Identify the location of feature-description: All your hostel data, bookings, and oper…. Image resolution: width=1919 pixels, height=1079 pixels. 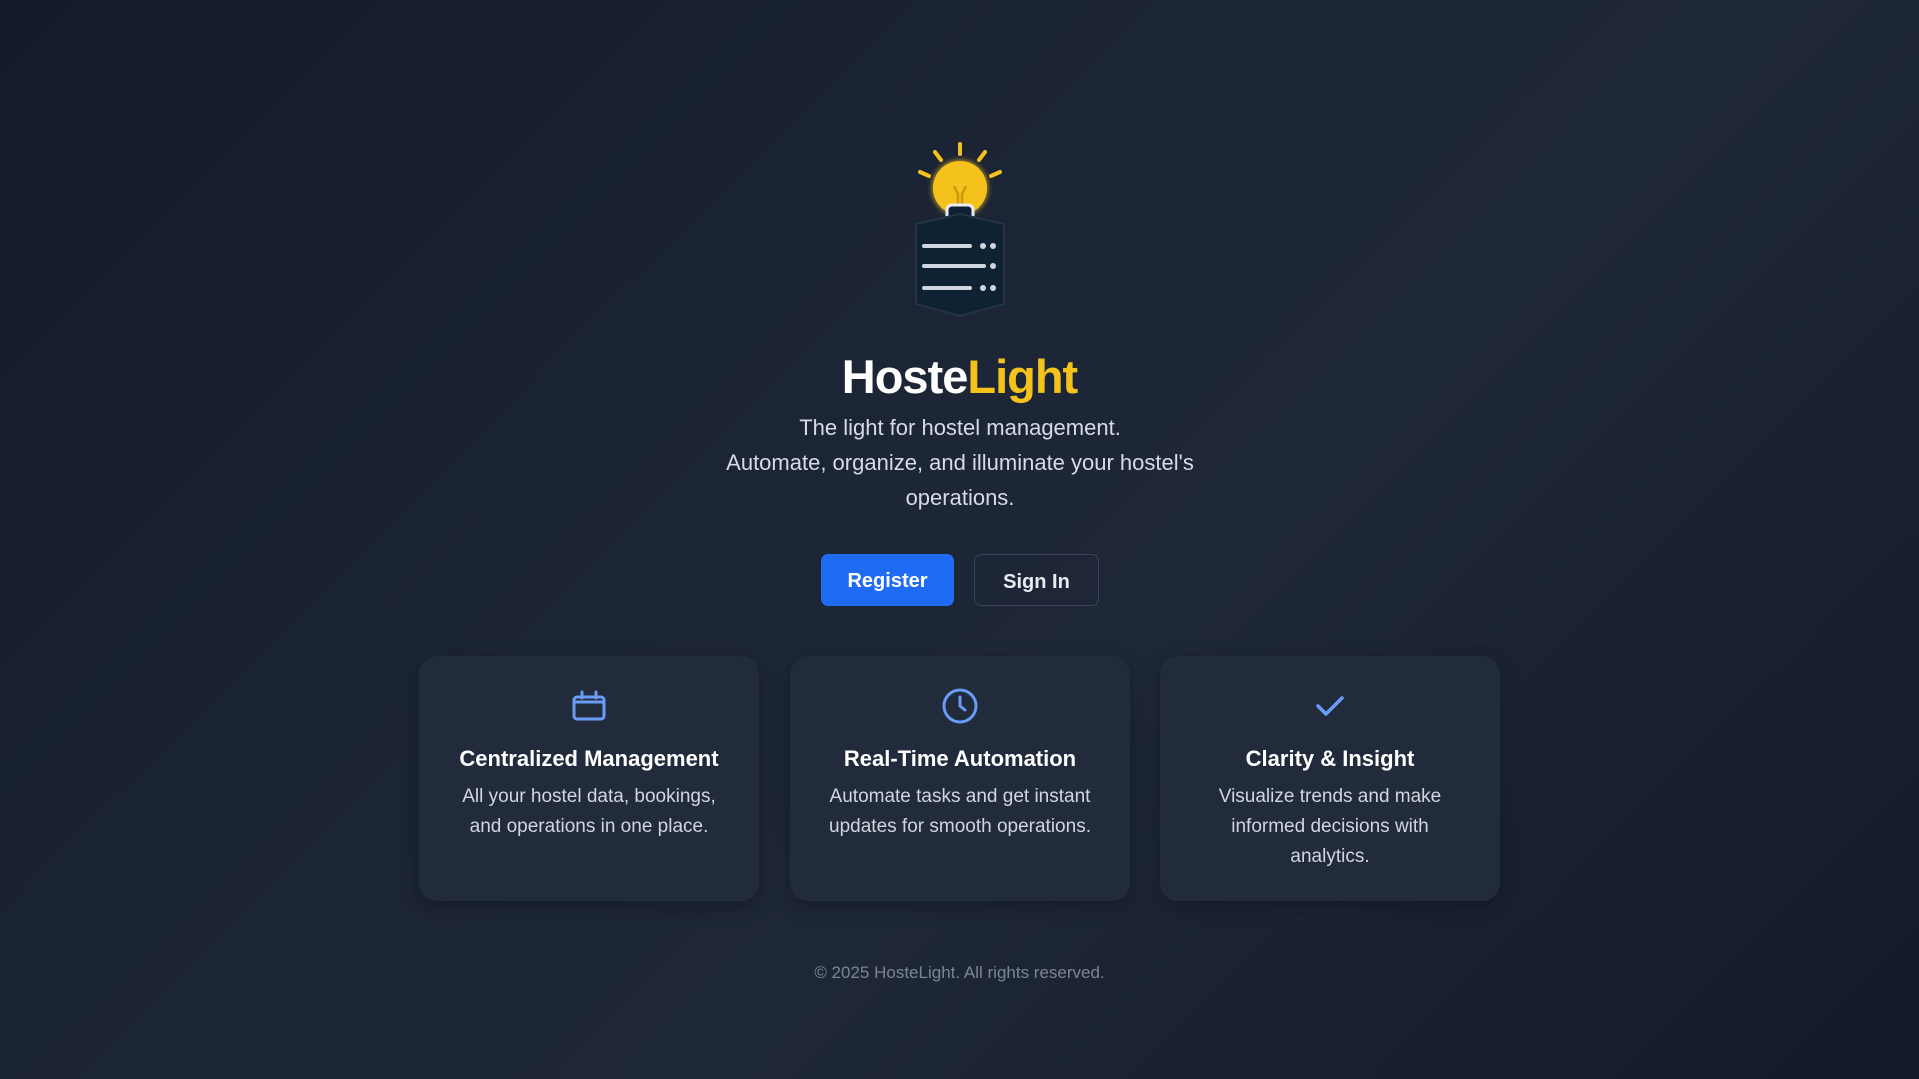
(589, 811).